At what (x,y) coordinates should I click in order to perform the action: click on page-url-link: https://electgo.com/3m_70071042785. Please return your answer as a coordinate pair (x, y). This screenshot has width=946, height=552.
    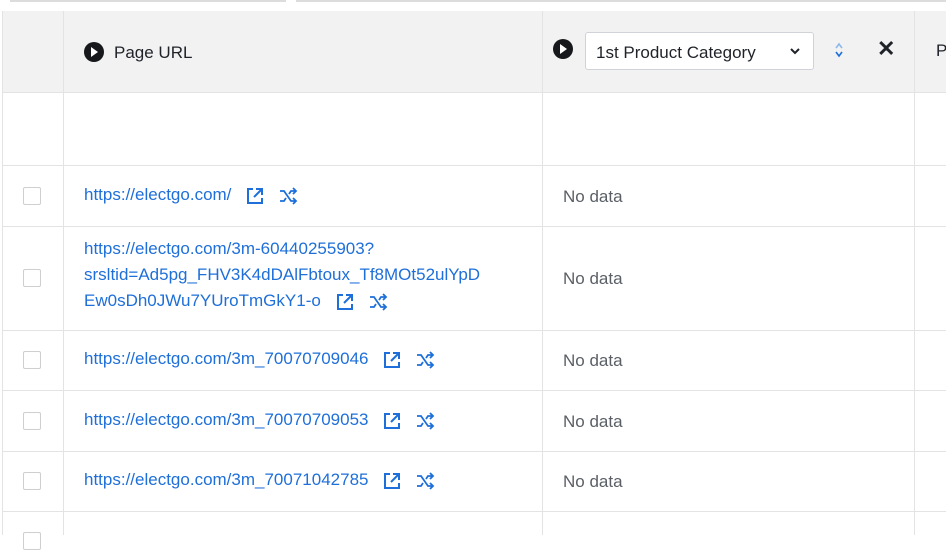
    Looking at the image, I should click on (259, 480).